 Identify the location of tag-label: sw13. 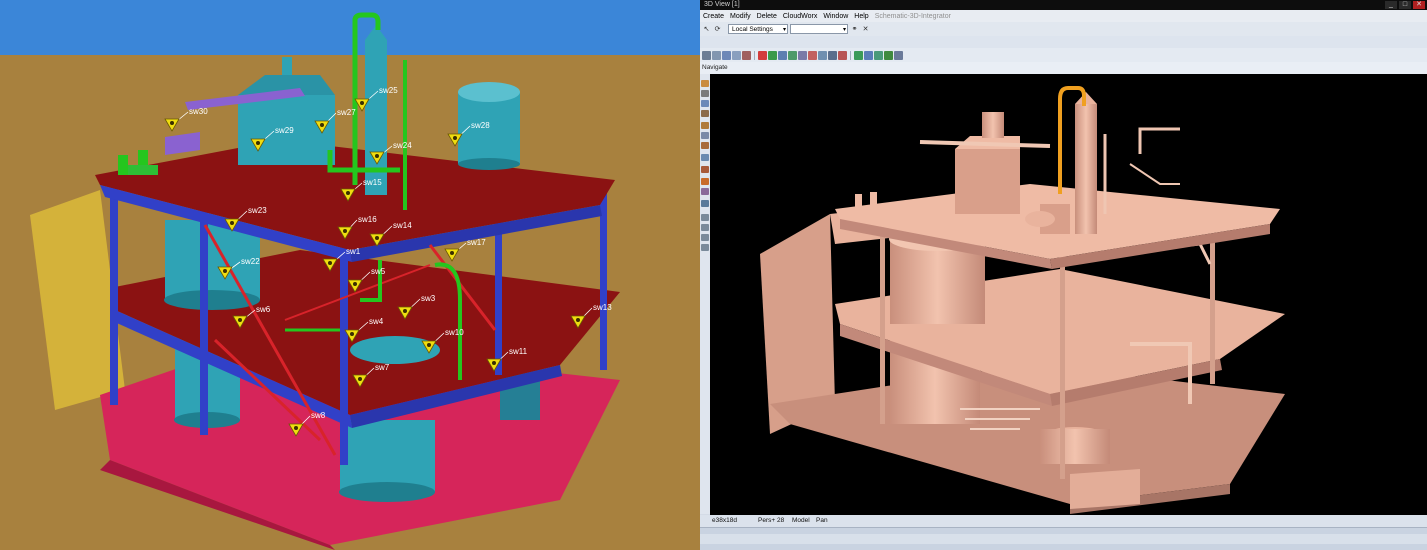
(602, 307).